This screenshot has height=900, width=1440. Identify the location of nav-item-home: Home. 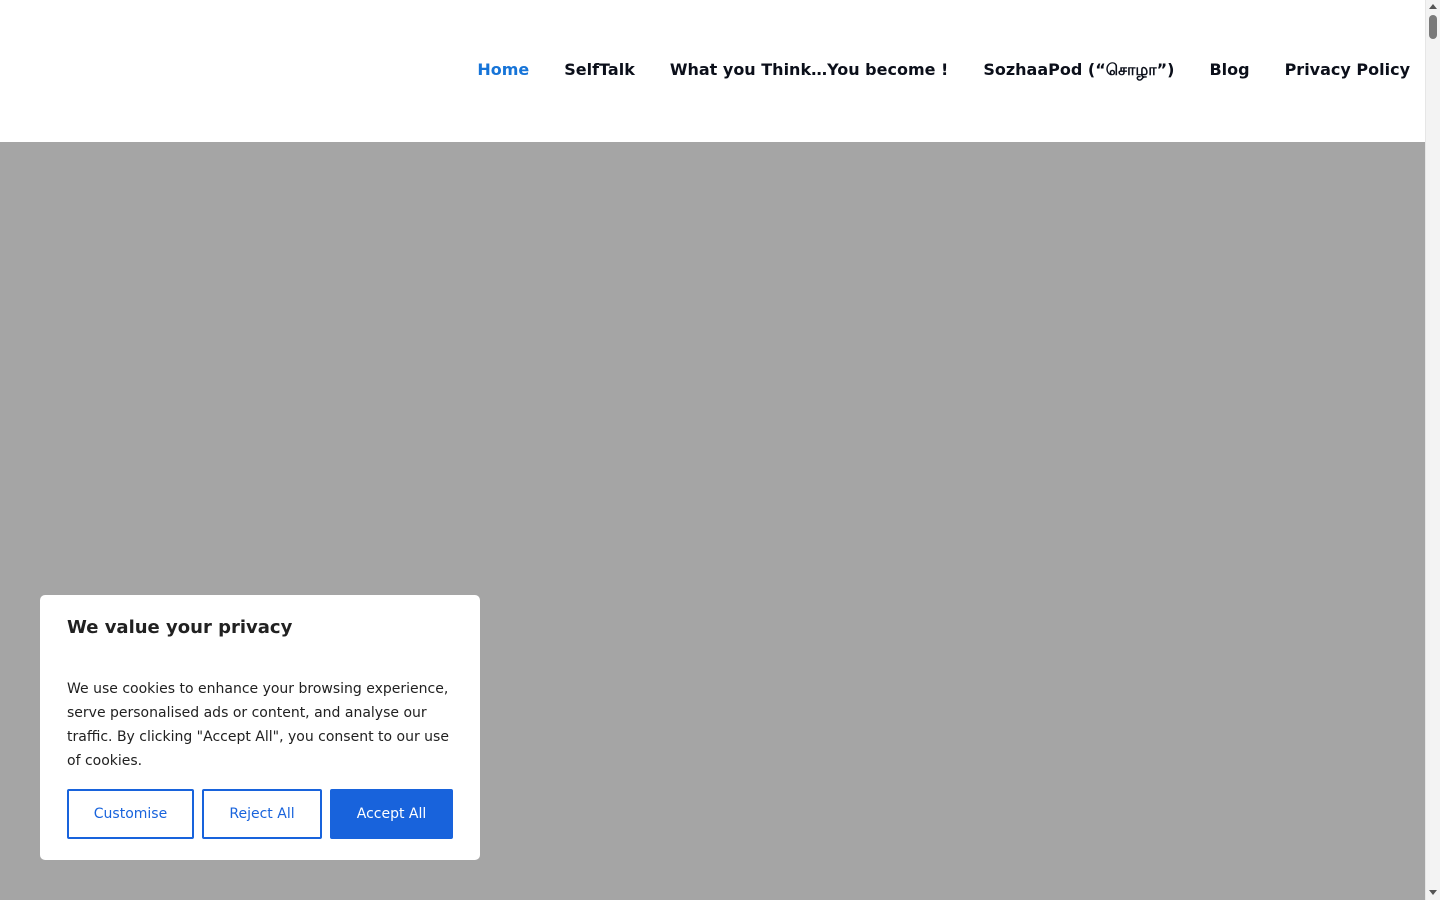
(503, 70).